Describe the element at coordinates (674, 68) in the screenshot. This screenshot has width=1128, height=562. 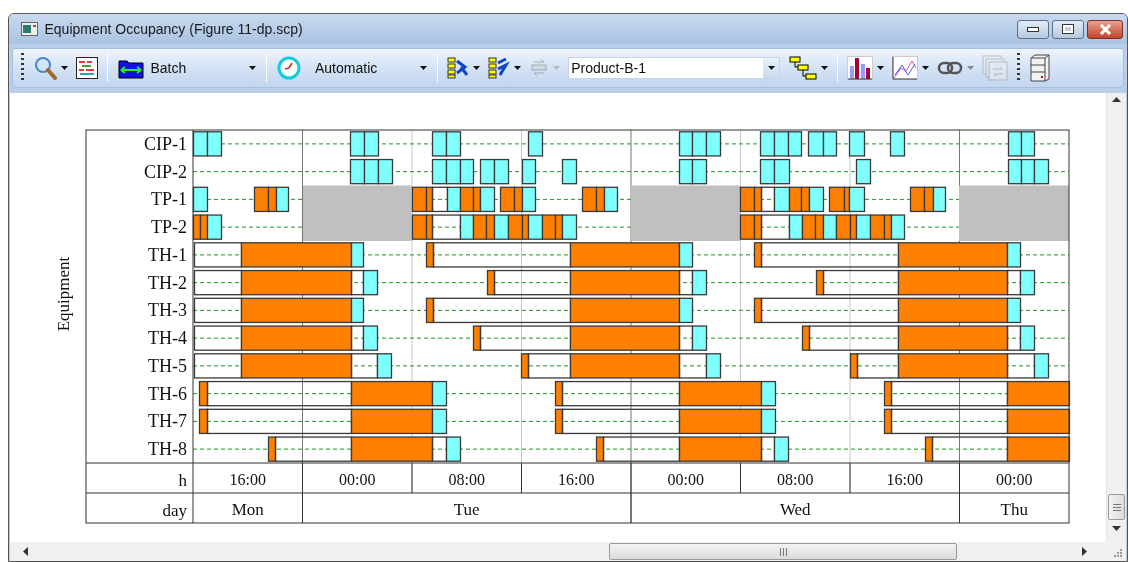
I see `product-dropdown: Product-B-1` at that location.